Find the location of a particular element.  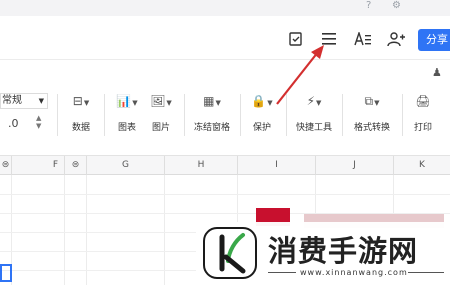

watermark-logo is located at coordinates (230, 253).